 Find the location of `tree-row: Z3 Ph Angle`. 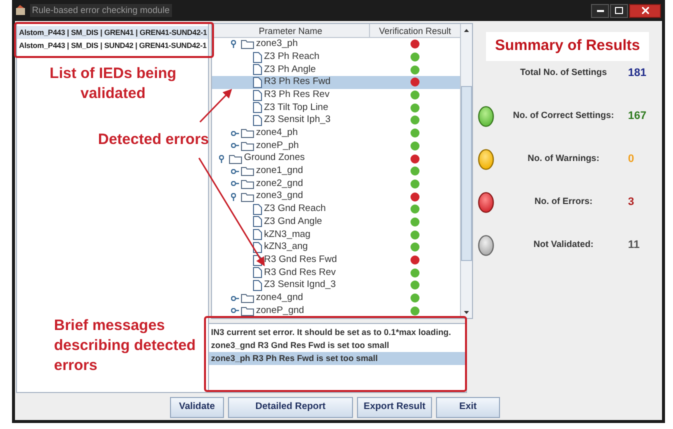

tree-row: Z3 Ph Angle is located at coordinates (336, 69).